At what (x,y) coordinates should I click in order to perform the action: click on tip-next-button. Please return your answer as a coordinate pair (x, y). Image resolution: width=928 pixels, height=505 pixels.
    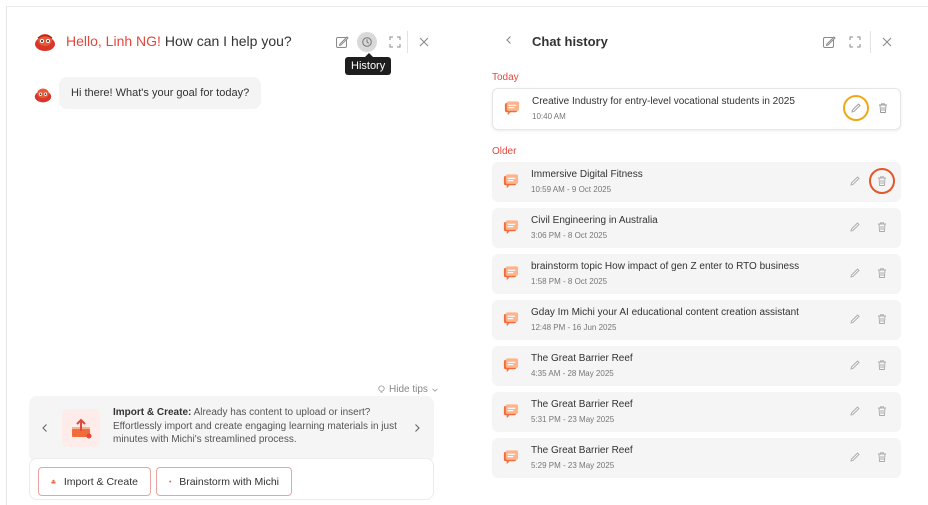
    Looking at the image, I should click on (417, 428).